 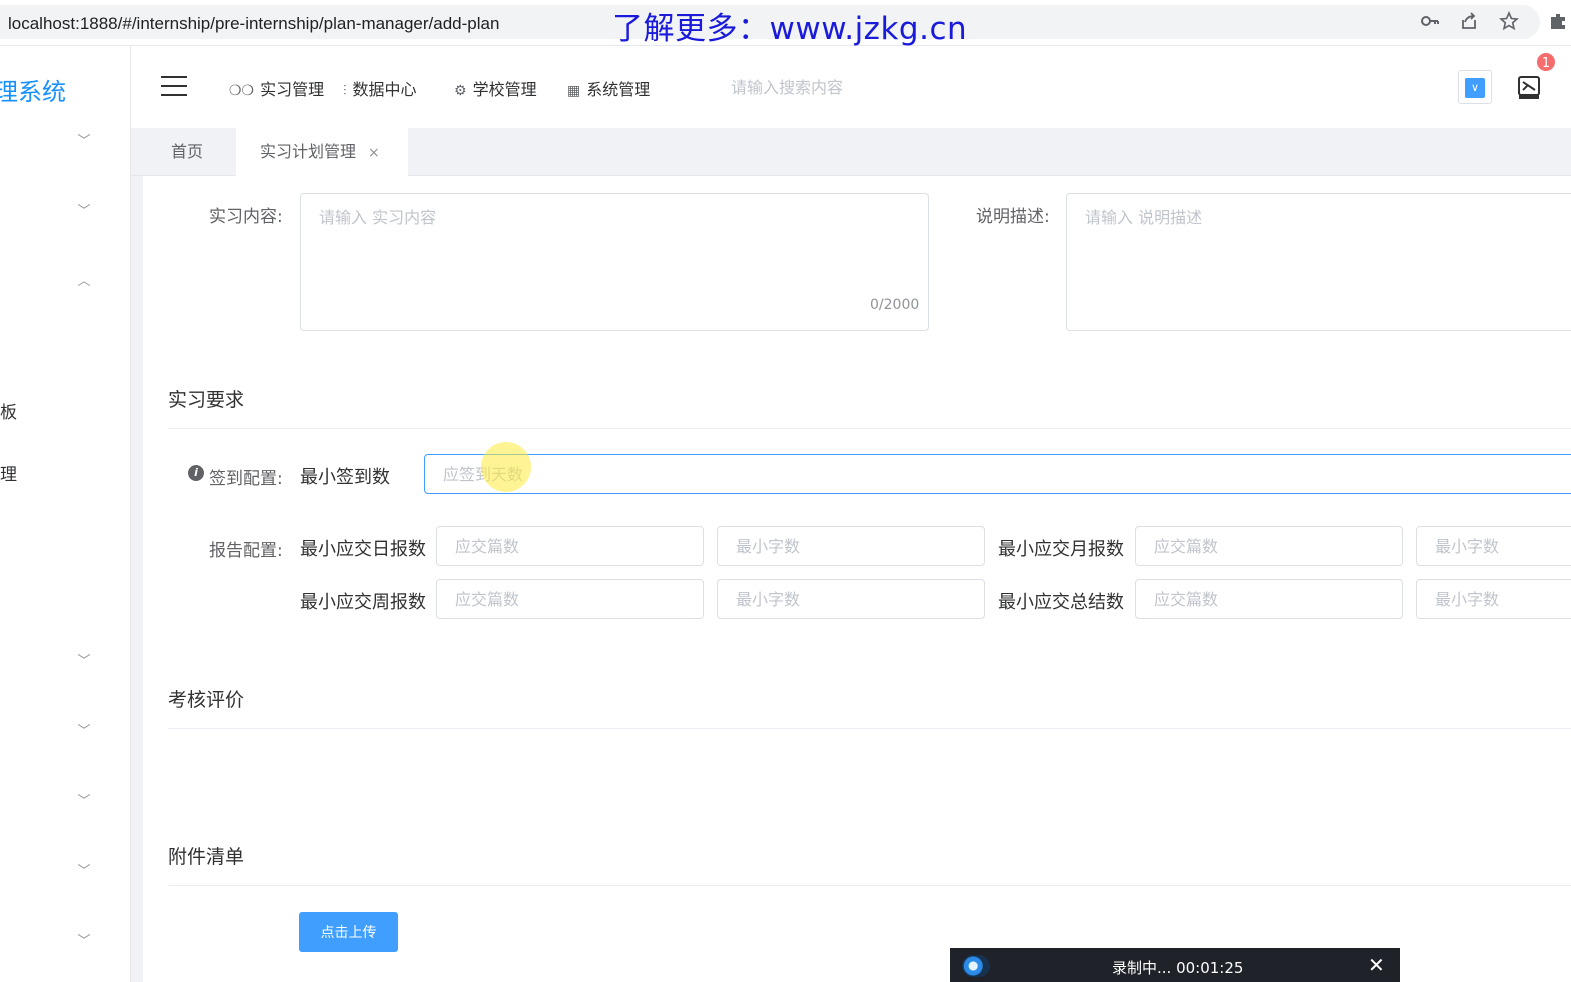 I want to click on summary-count-input, so click(x=1269, y=599).